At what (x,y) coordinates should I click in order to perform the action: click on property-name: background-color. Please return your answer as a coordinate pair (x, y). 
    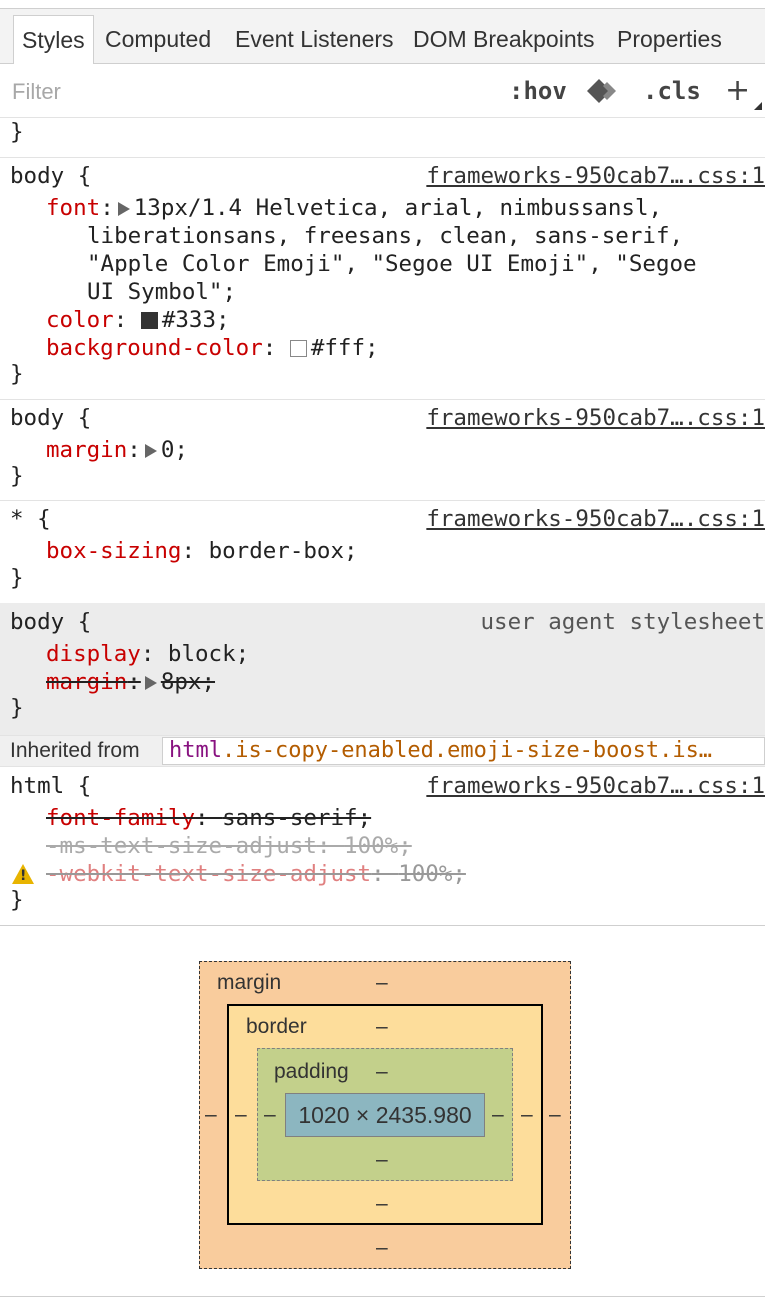
    Looking at the image, I should click on (154, 348).